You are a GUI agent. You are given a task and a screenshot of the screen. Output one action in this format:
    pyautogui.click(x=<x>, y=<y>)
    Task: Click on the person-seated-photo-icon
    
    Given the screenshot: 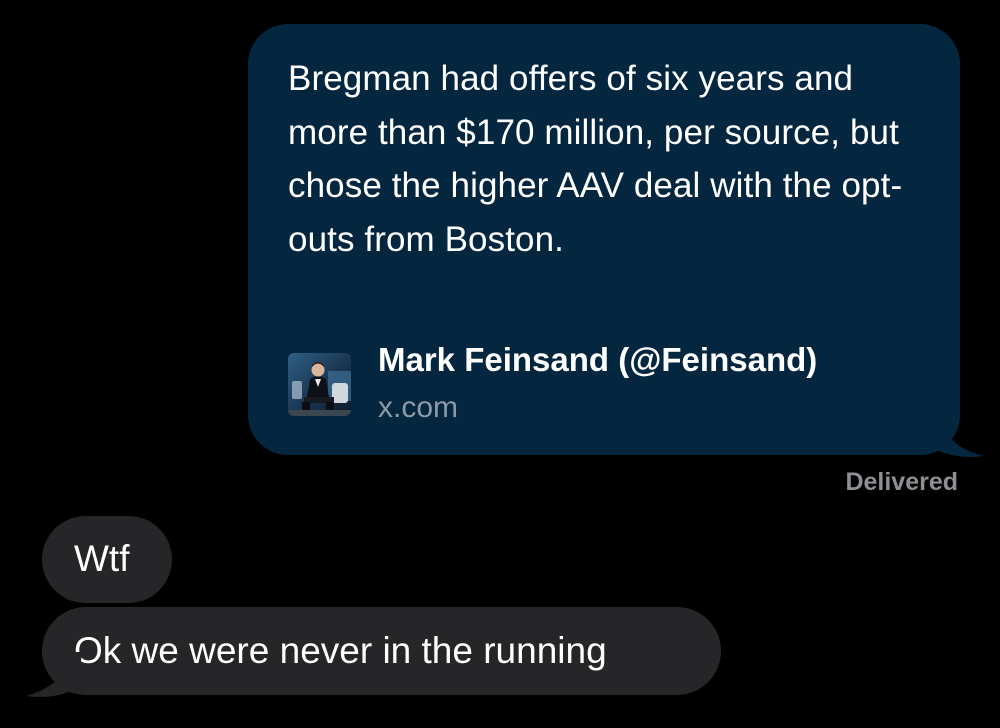 What is the action you would take?
    pyautogui.click(x=319, y=384)
    